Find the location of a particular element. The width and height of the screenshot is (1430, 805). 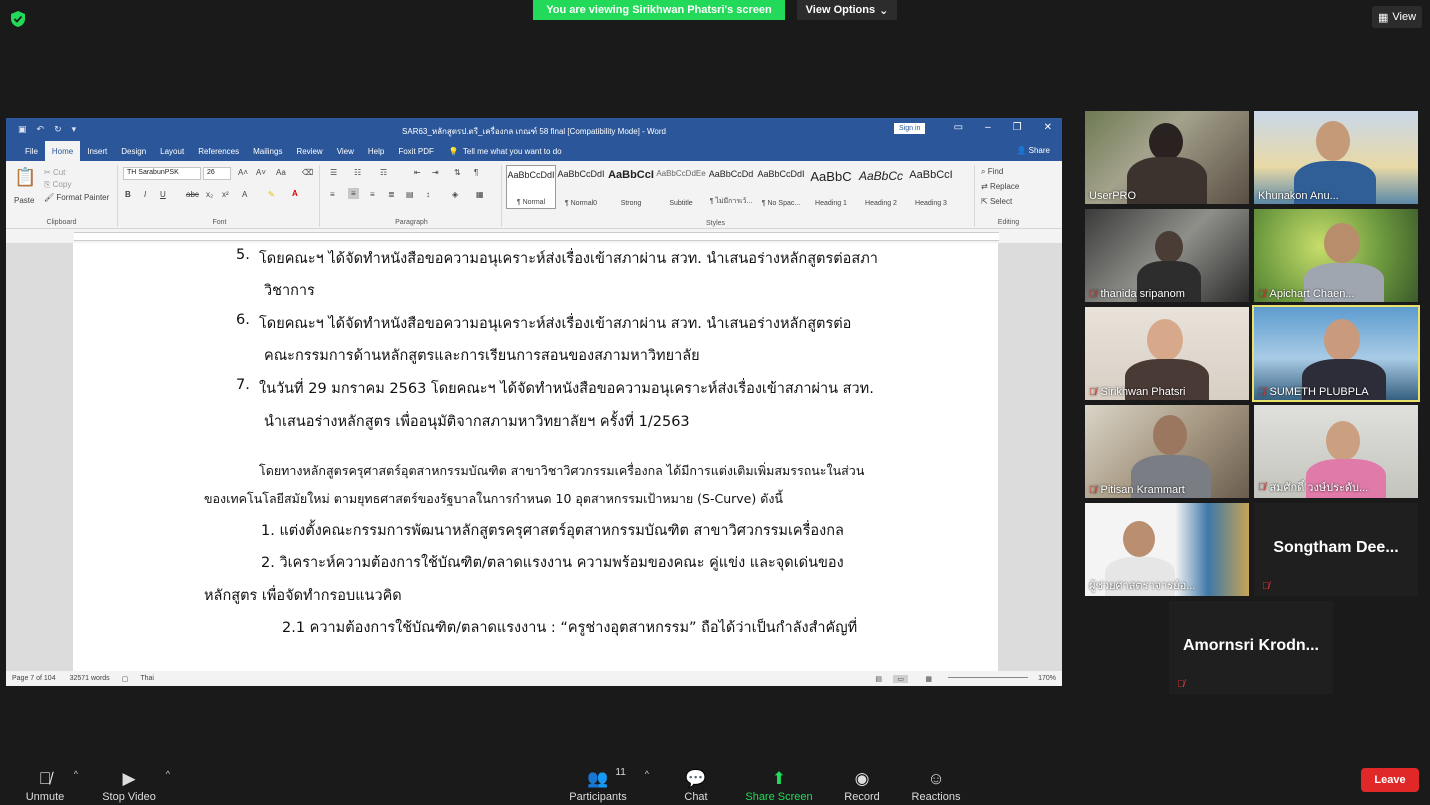

italic-icon: I is located at coordinates (145, 194).